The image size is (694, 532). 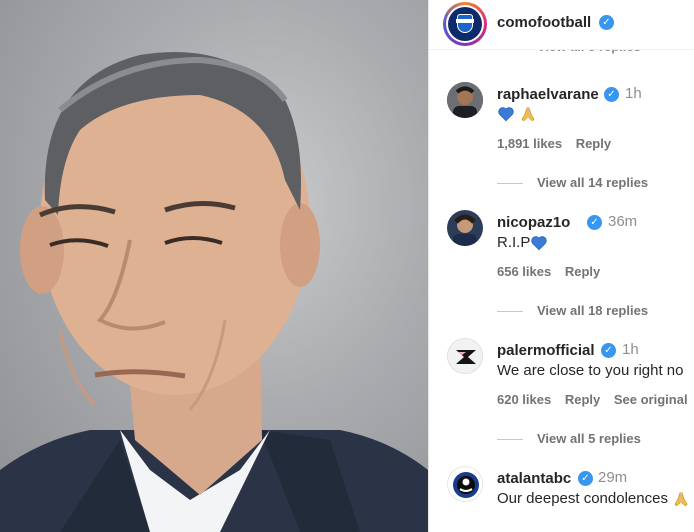 I want to click on likes-count: 620 likes, so click(x=524, y=399).